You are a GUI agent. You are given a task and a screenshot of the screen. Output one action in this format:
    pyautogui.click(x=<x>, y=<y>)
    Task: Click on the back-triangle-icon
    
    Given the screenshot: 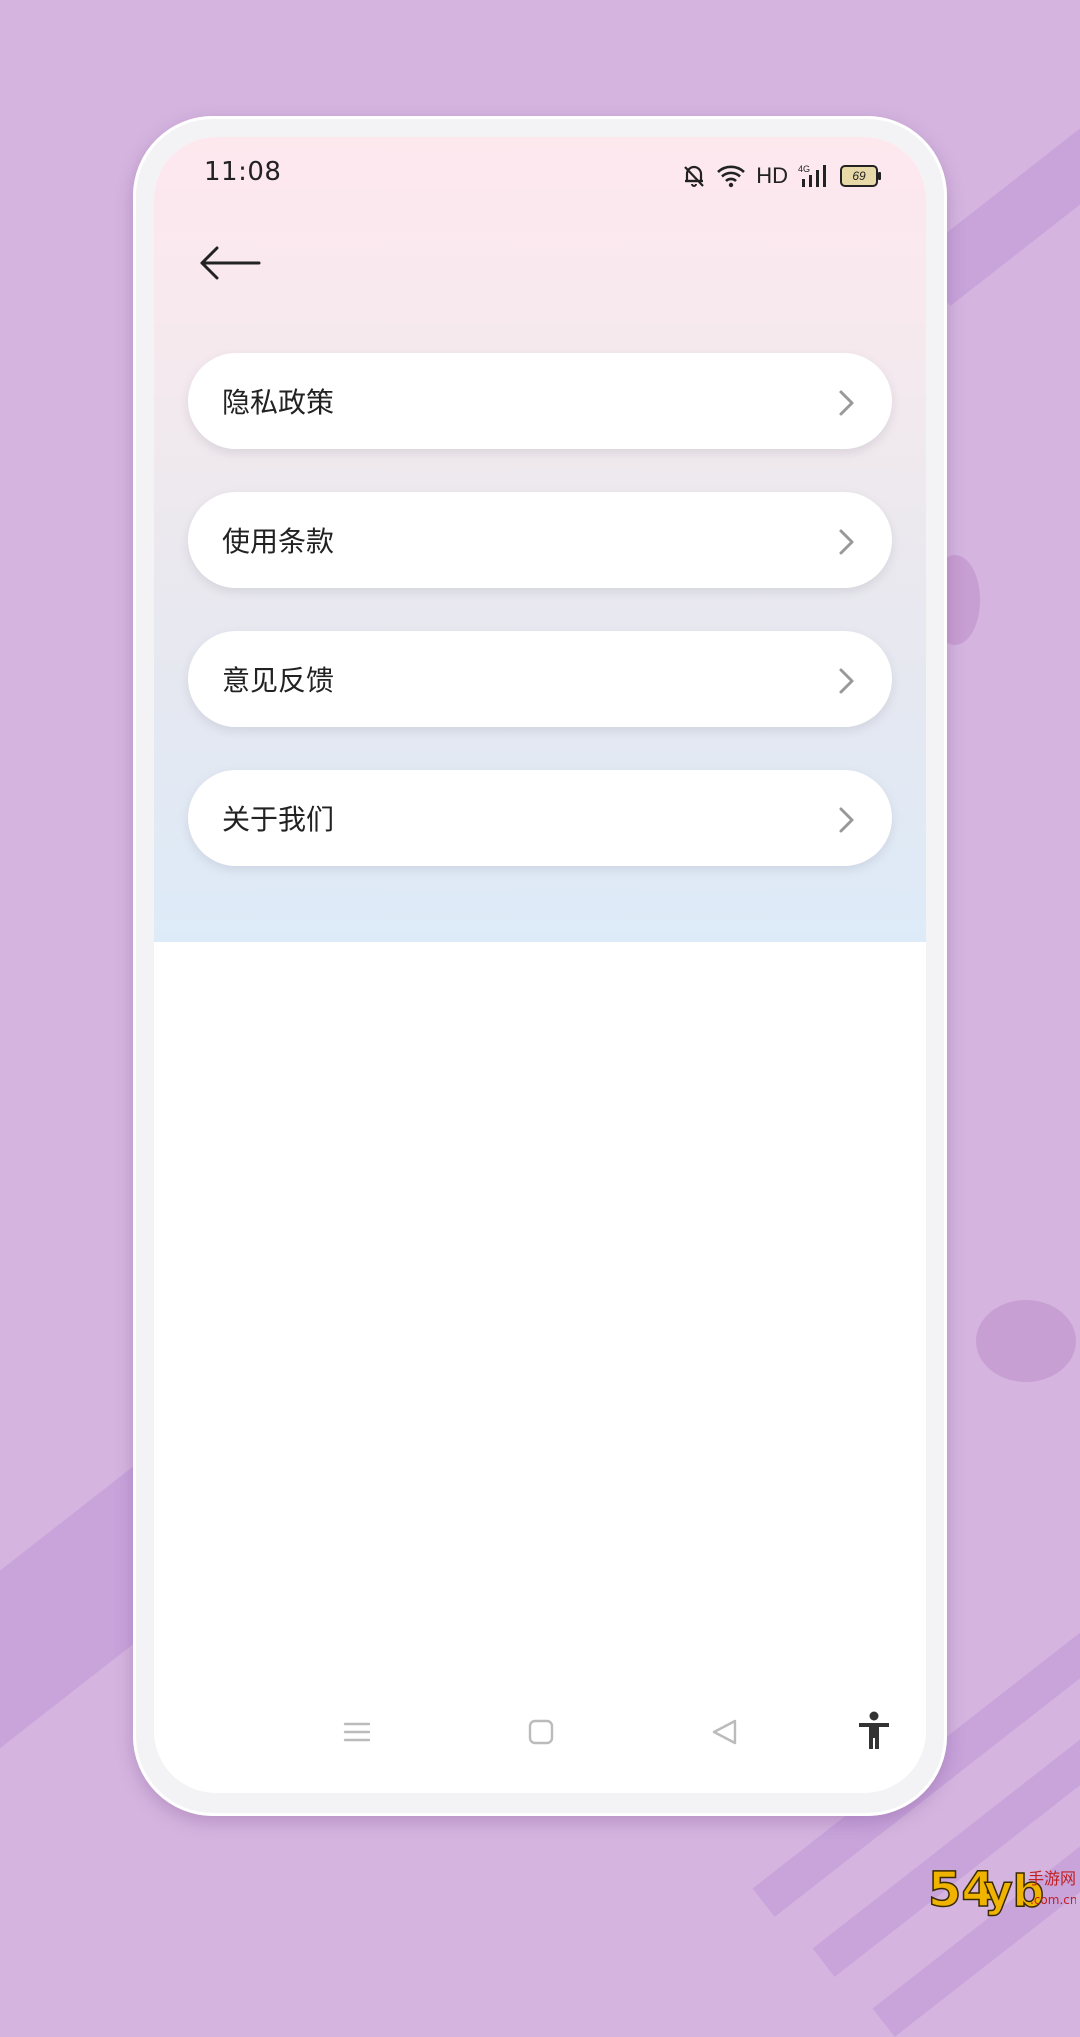 What is the action you would take?
    pyautogui.click(x=725, y=1732)
    